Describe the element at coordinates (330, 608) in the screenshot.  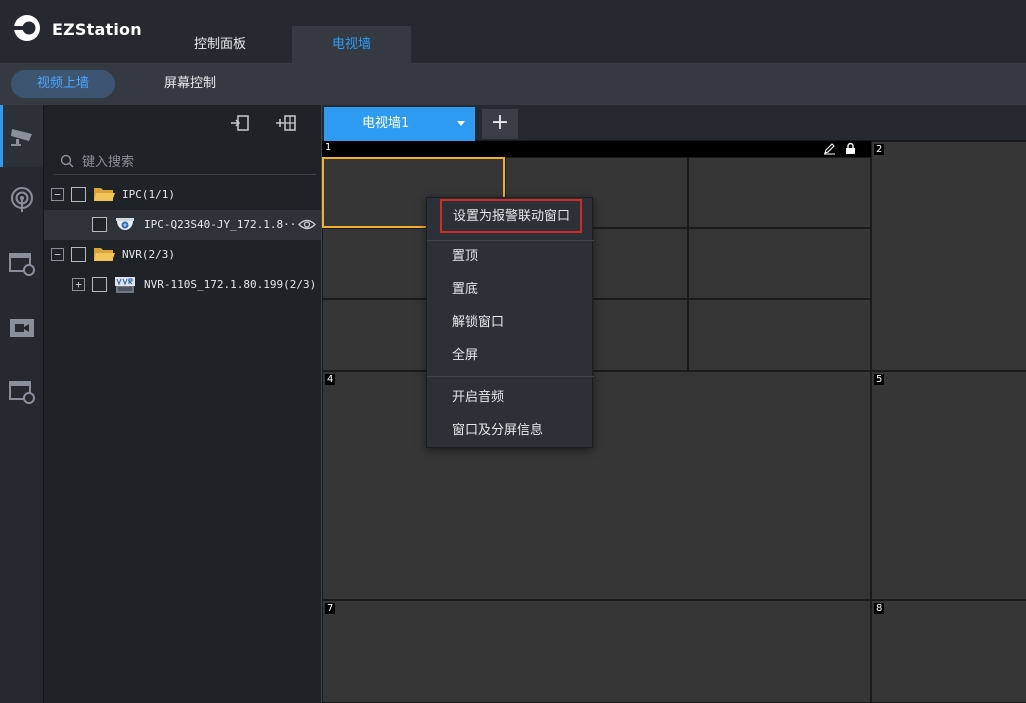
I see `screen-number: 7` at that location.